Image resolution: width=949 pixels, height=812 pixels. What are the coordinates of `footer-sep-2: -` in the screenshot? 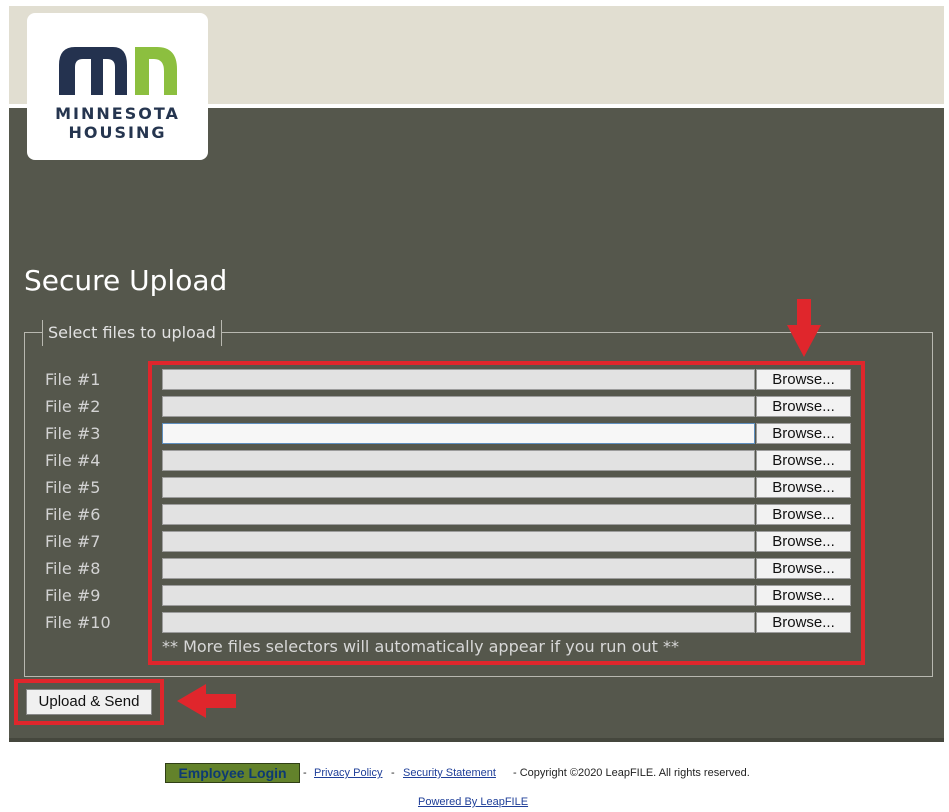 It's located at (393, 773).